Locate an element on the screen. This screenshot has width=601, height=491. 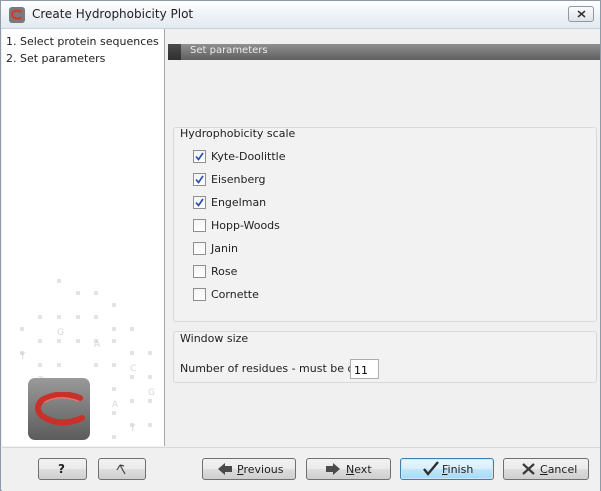
clc-swoosh-icon is located at coordinates (60, 409).